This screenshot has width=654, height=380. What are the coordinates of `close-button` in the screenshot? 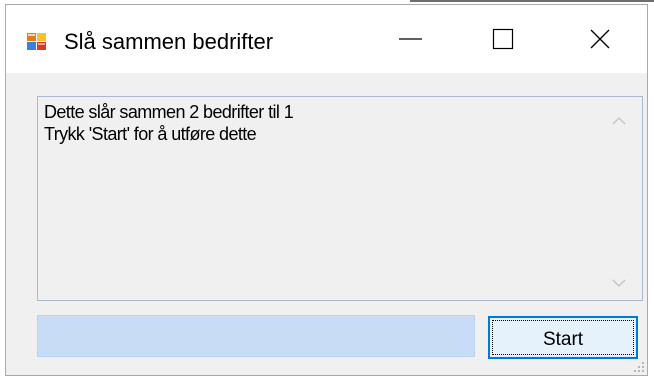 It's located at (600, 39).